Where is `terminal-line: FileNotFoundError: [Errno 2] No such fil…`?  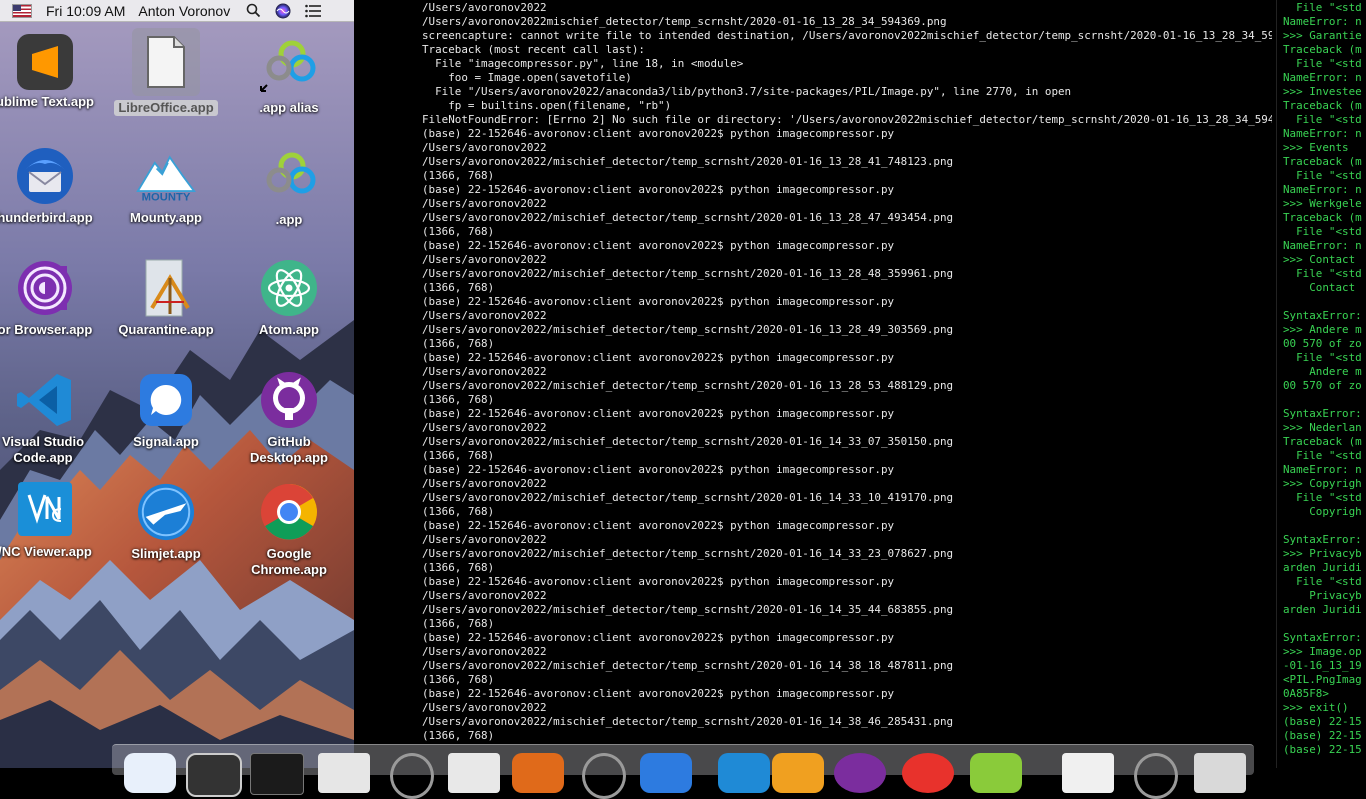
terminal-line: FileNotFoundError: [Errno 2] No such fil… is located at coordinates (847, 119).